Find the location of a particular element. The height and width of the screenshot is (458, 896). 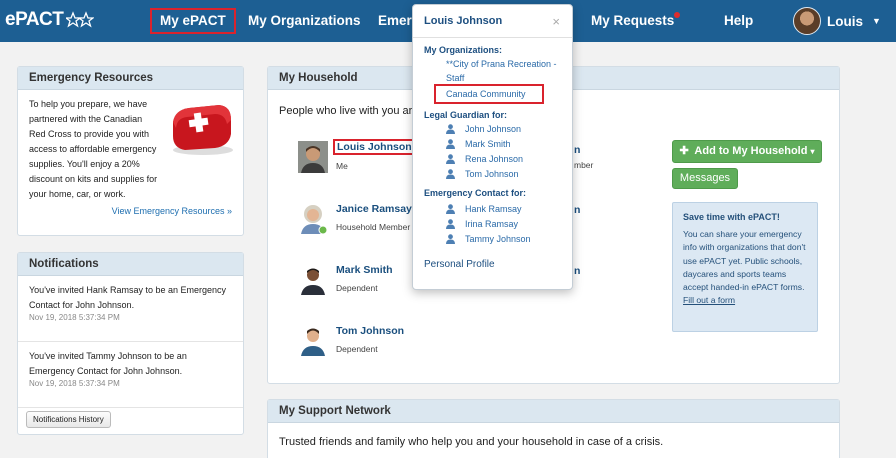

nav-my-epact: My ePACT is located at coordinates (193, 21).